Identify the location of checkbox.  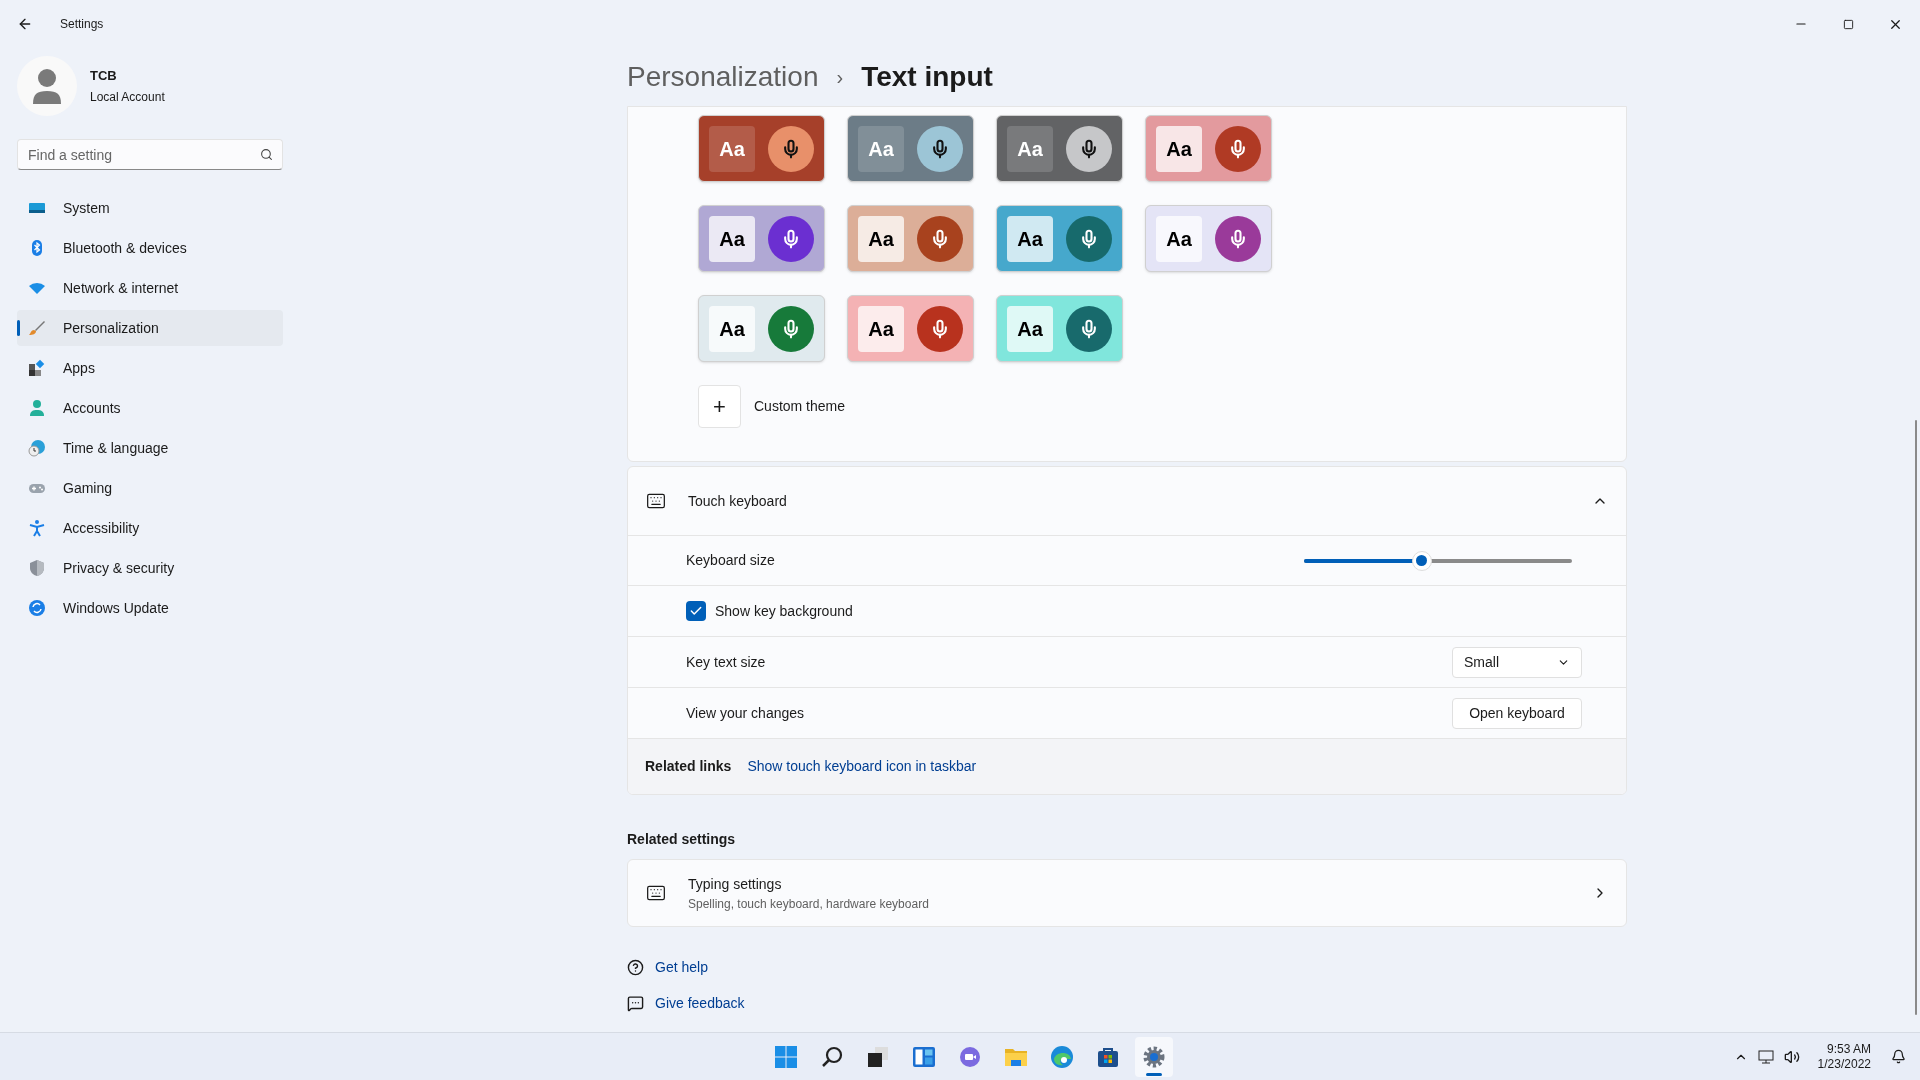
(696, 611).